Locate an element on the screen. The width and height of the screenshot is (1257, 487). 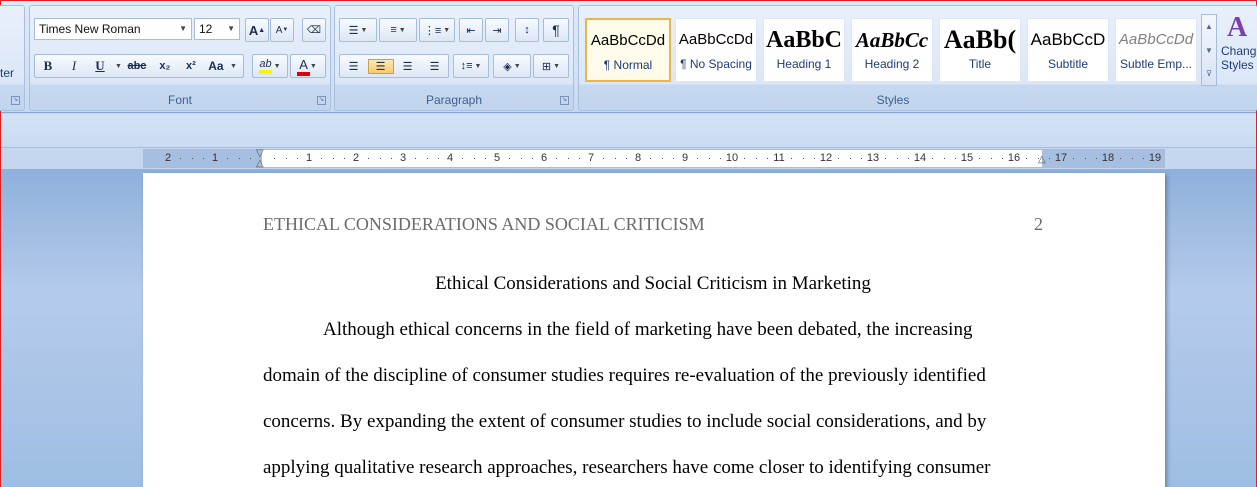
sort-button: ↕ is located at coordinates (527, 30).